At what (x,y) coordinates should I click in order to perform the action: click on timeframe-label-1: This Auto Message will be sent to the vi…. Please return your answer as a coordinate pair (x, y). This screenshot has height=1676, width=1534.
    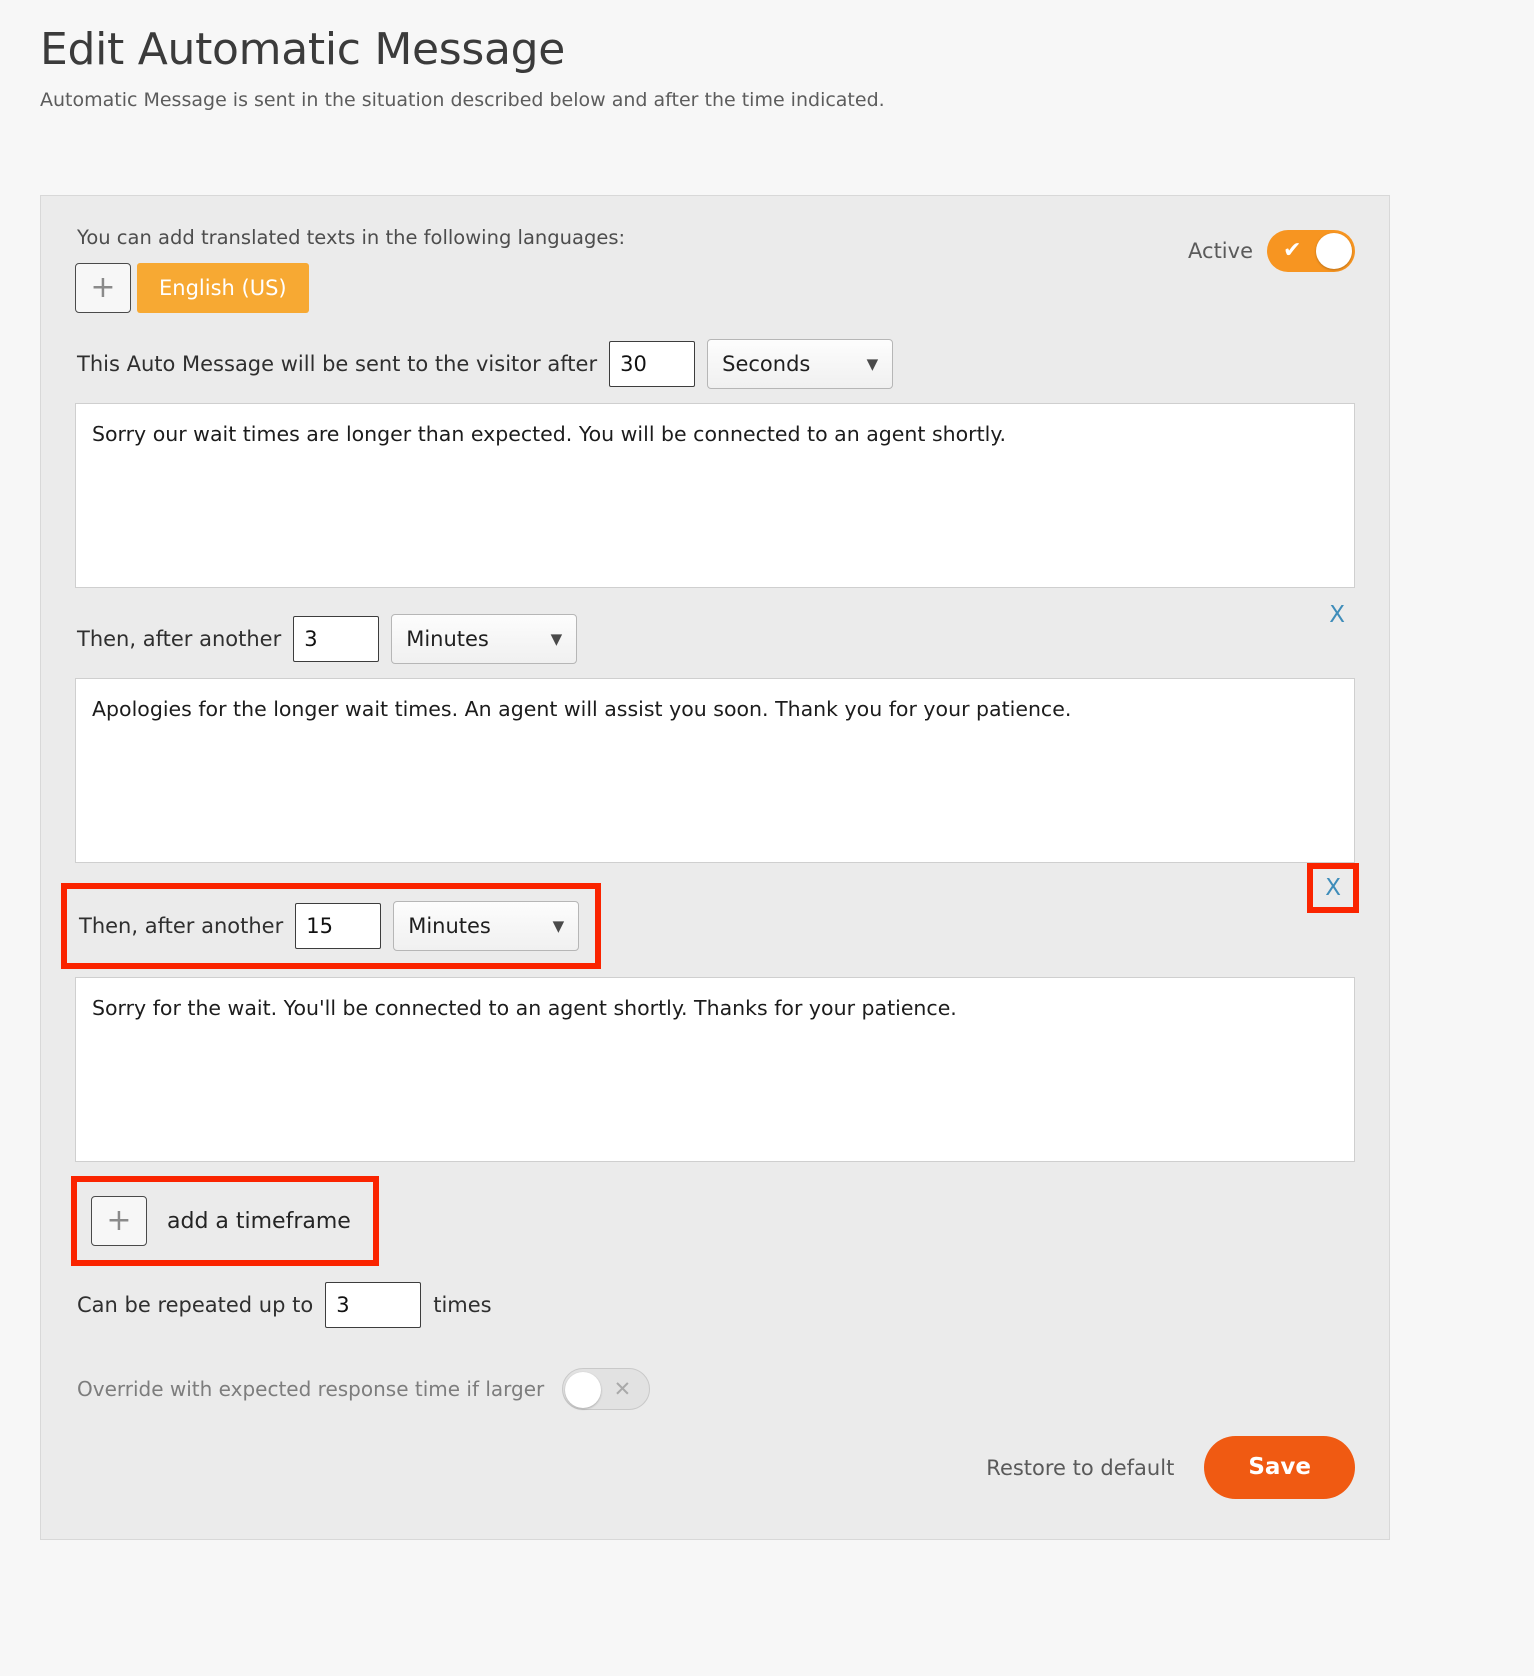
    Looking at the image, I should click on (337, 364).